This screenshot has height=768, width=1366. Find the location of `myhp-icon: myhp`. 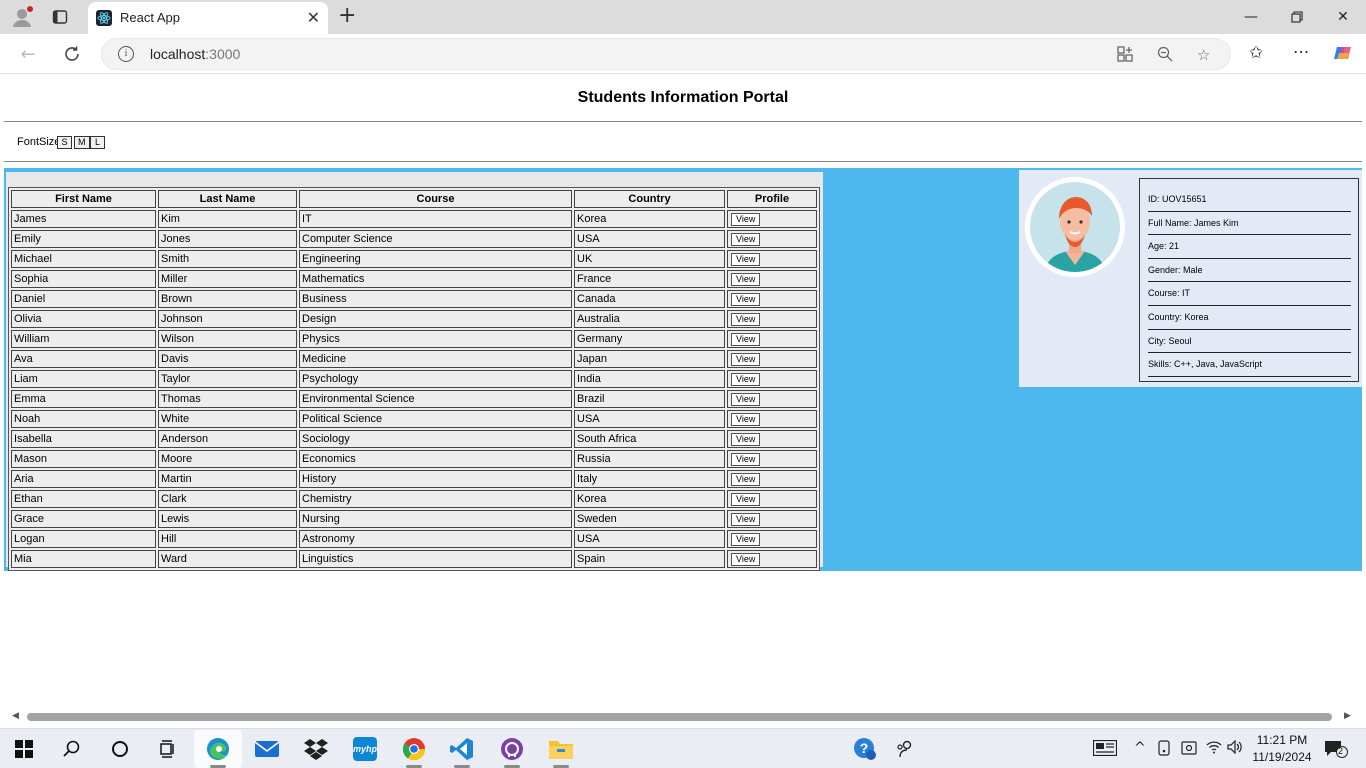

myhp-icon: myhp is located at coordinates (365, 749).